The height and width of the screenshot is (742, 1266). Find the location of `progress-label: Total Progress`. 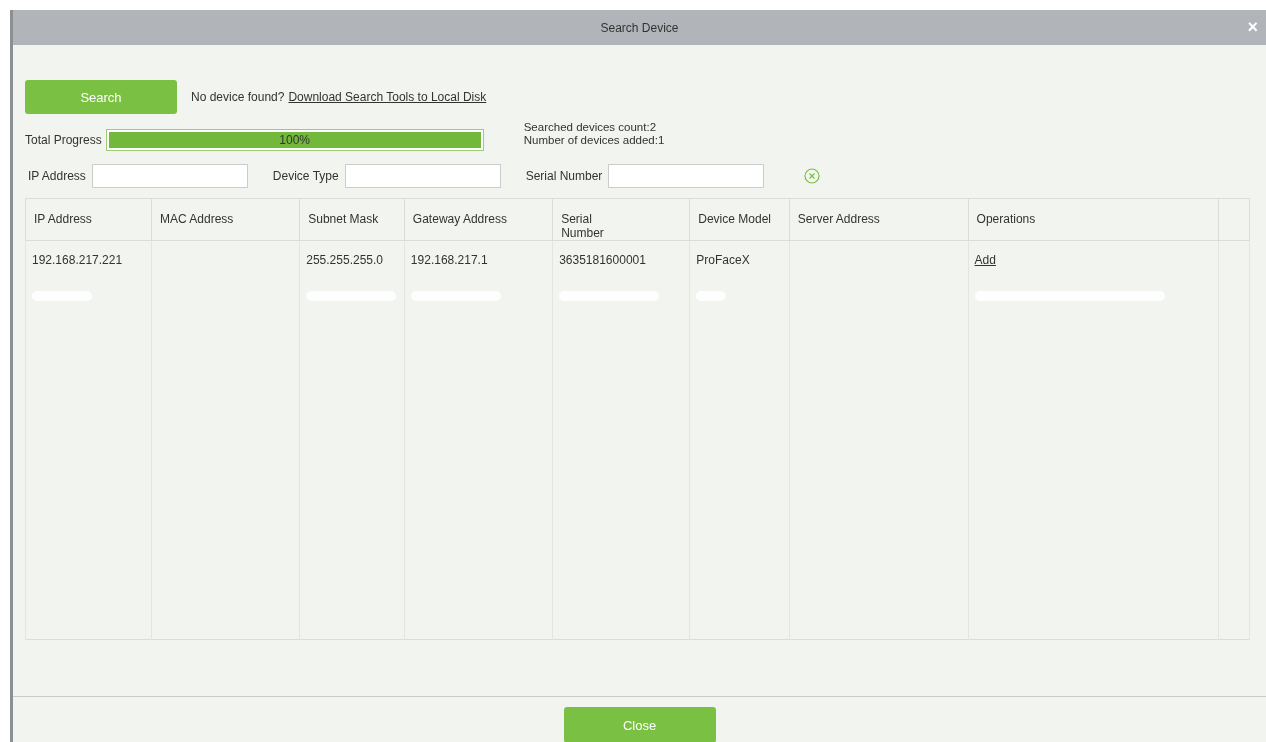

progress-label: Total Progress is located at coordinates (63, 140).